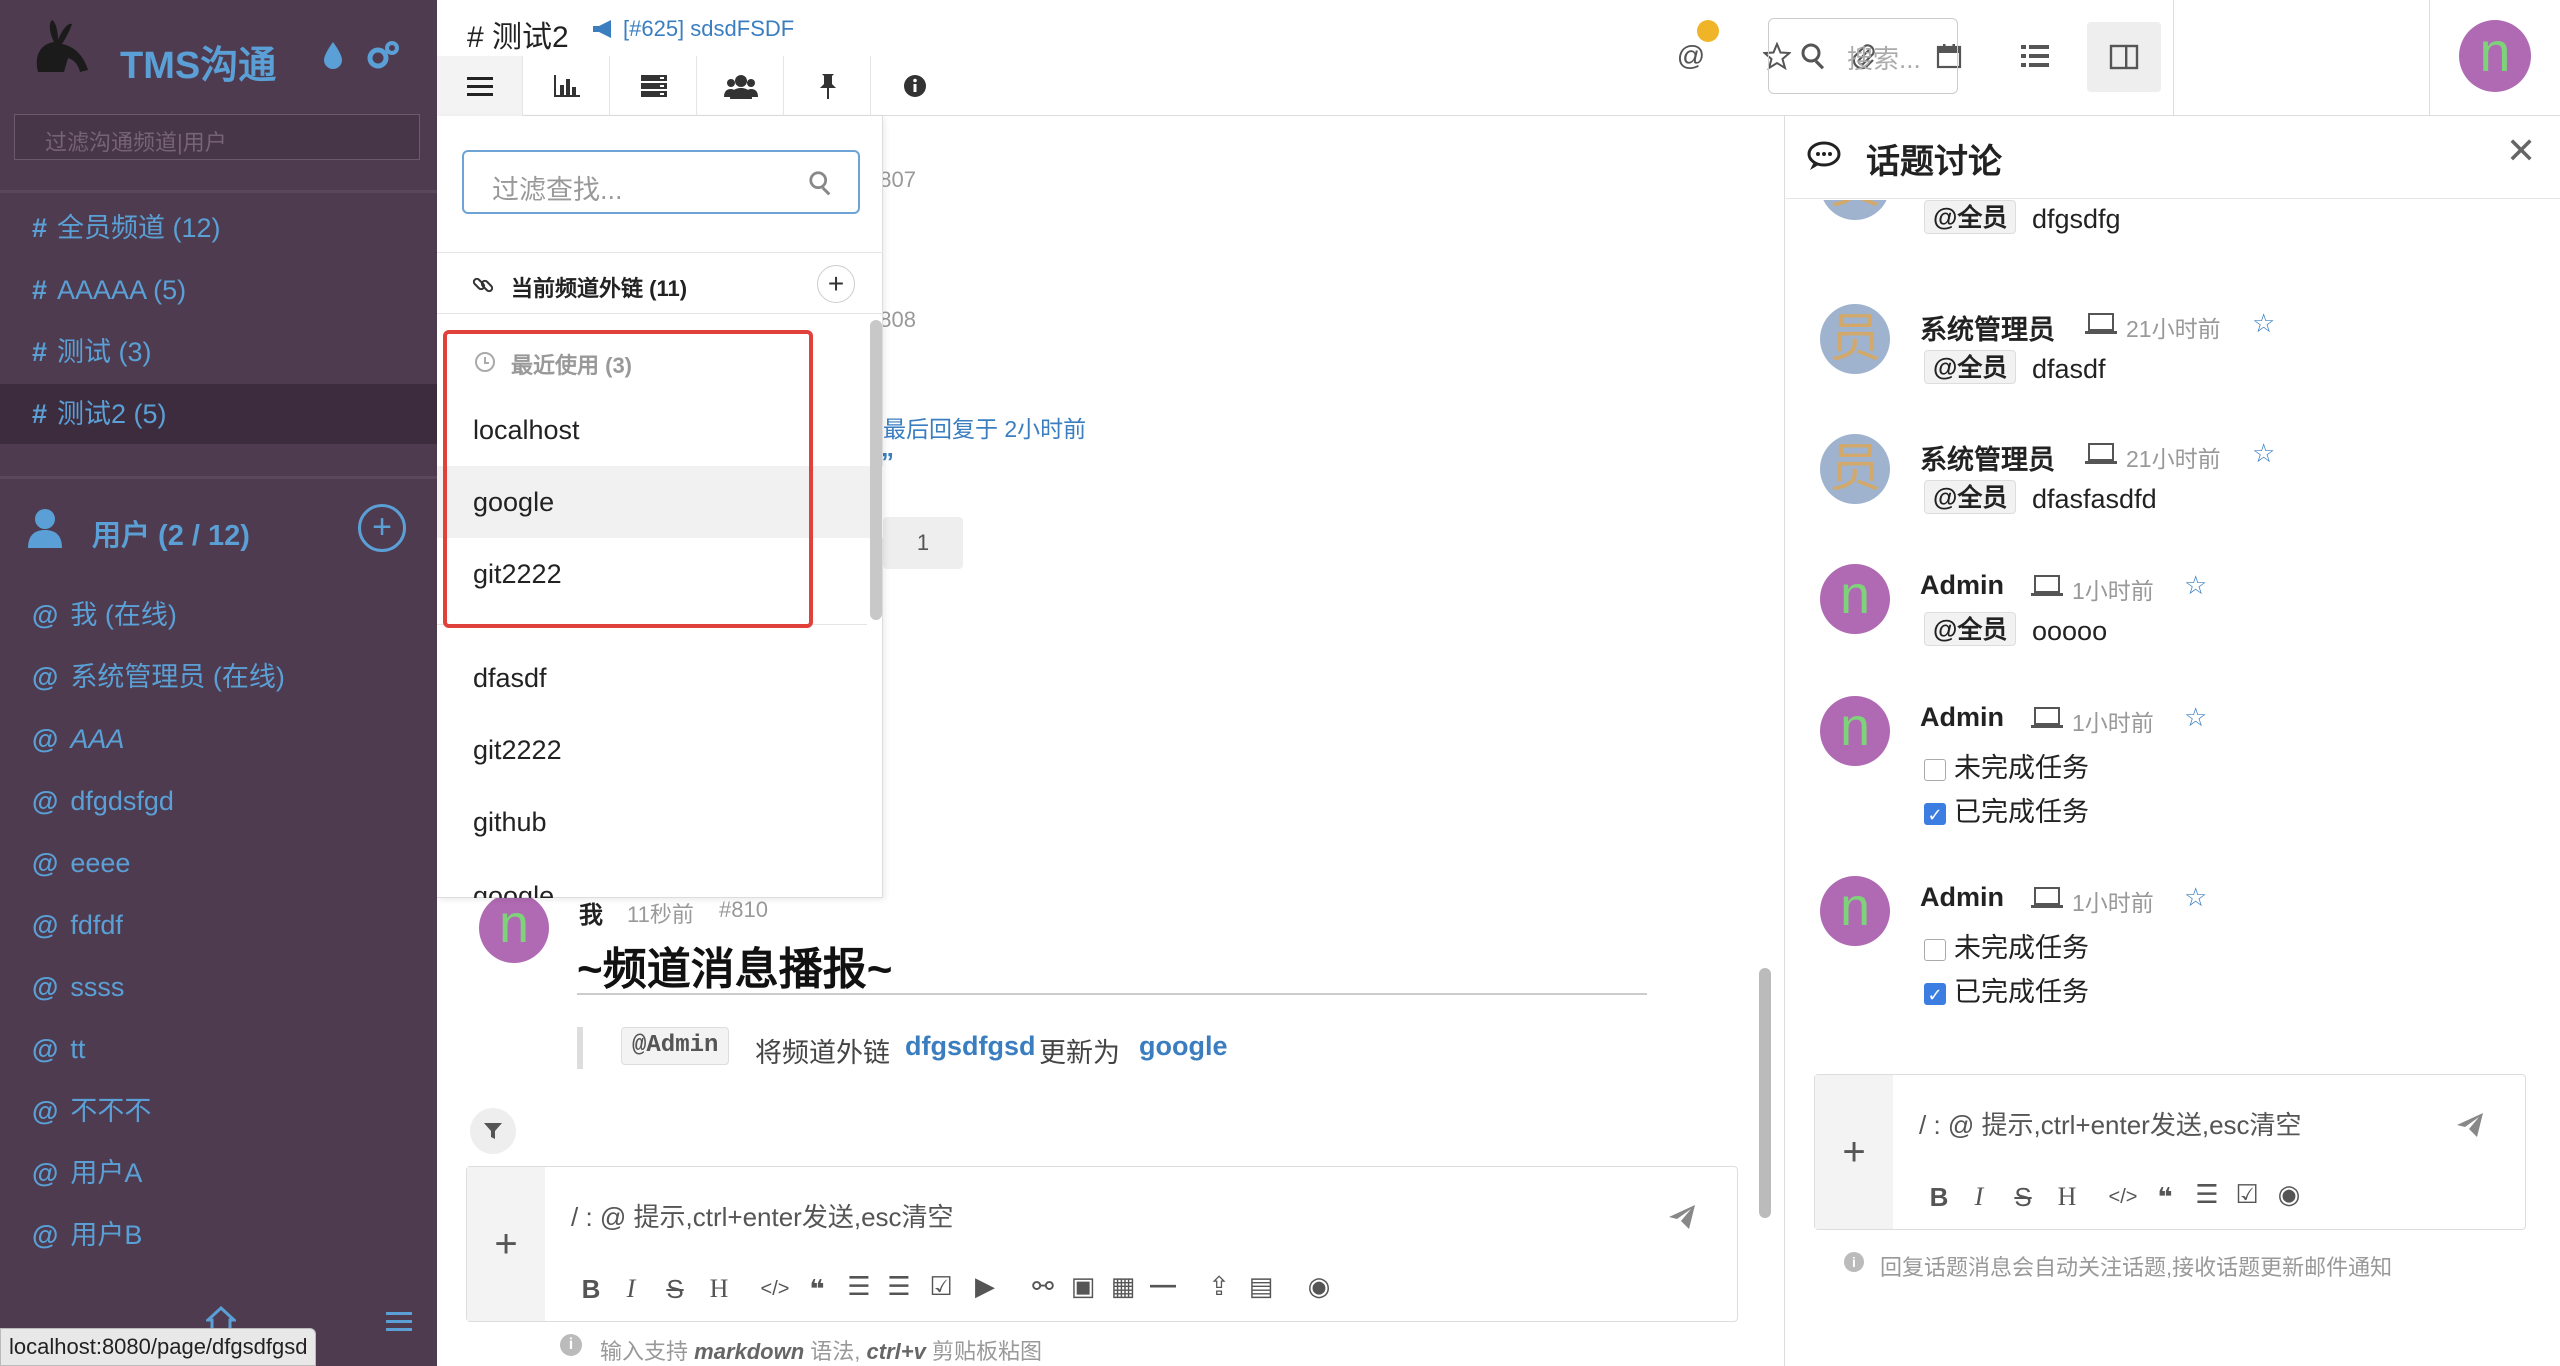 This screenshot has height=1366, width=2560. What do you see at coordinates (218, 352) in the screenshot?
I see `channel-item-test: # 测试 (3)` at bounding box center [218, 352].